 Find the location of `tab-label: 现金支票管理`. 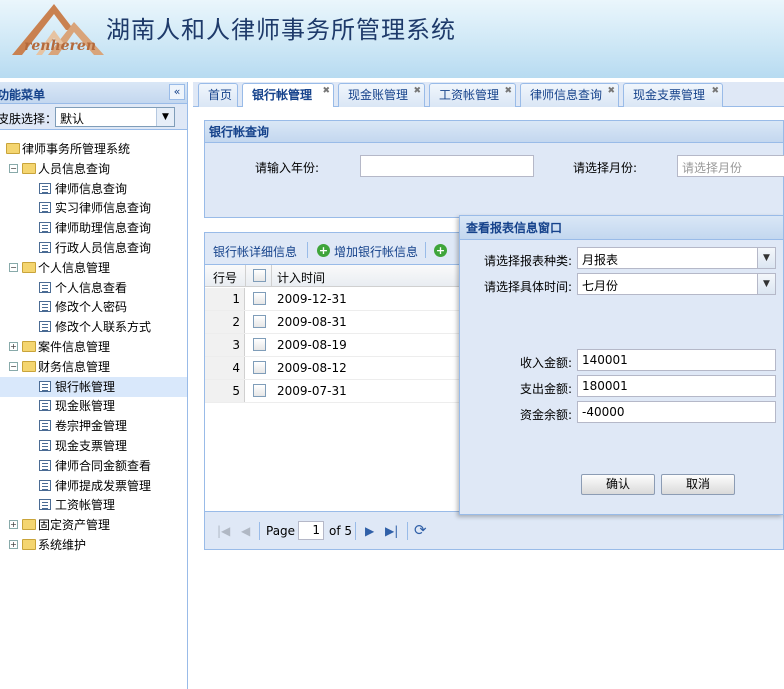

tab-label: 现金支票管理 is located at coordinates (669, 95).